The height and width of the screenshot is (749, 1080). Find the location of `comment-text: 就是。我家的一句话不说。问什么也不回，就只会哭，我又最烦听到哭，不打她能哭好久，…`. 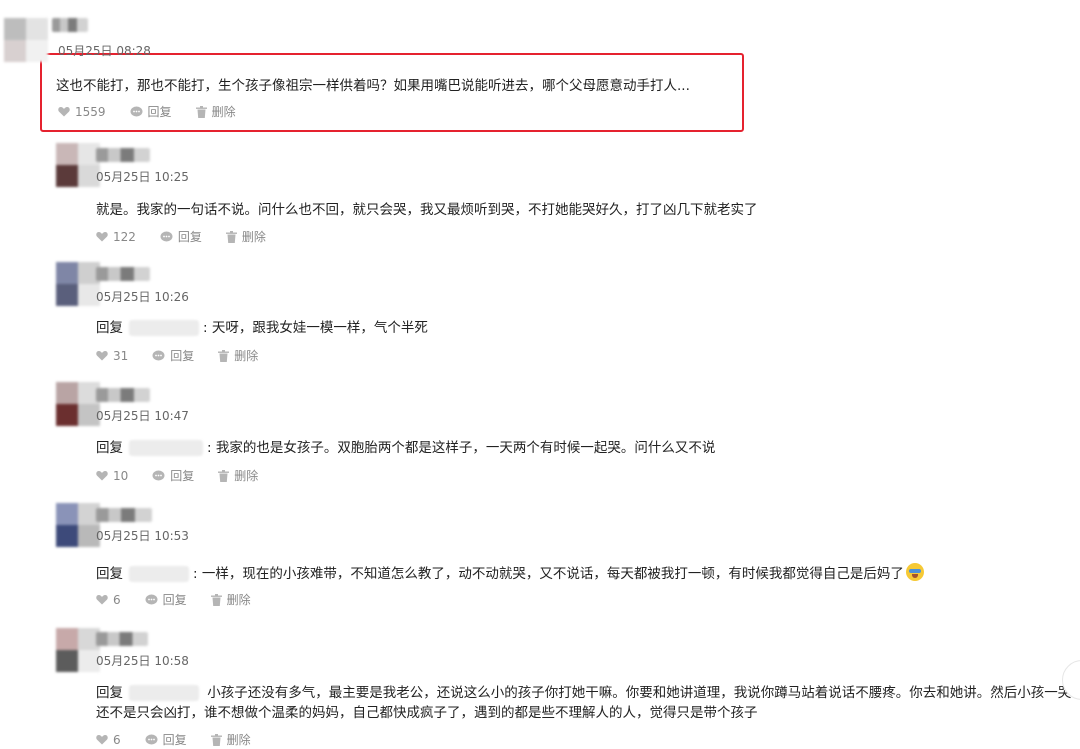

comment-text: 就是。我家的一句话不说。问什么也不回，就只会哭，我又最烦听到哭，不打她能哭好久，… is located at coordinates (427, 210).